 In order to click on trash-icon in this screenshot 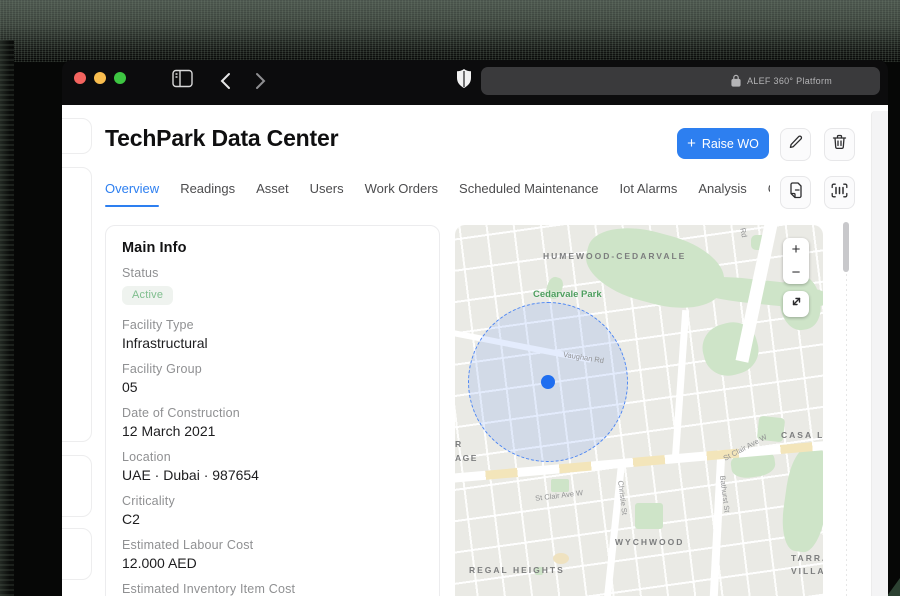, I will do `click(839, 144)`.